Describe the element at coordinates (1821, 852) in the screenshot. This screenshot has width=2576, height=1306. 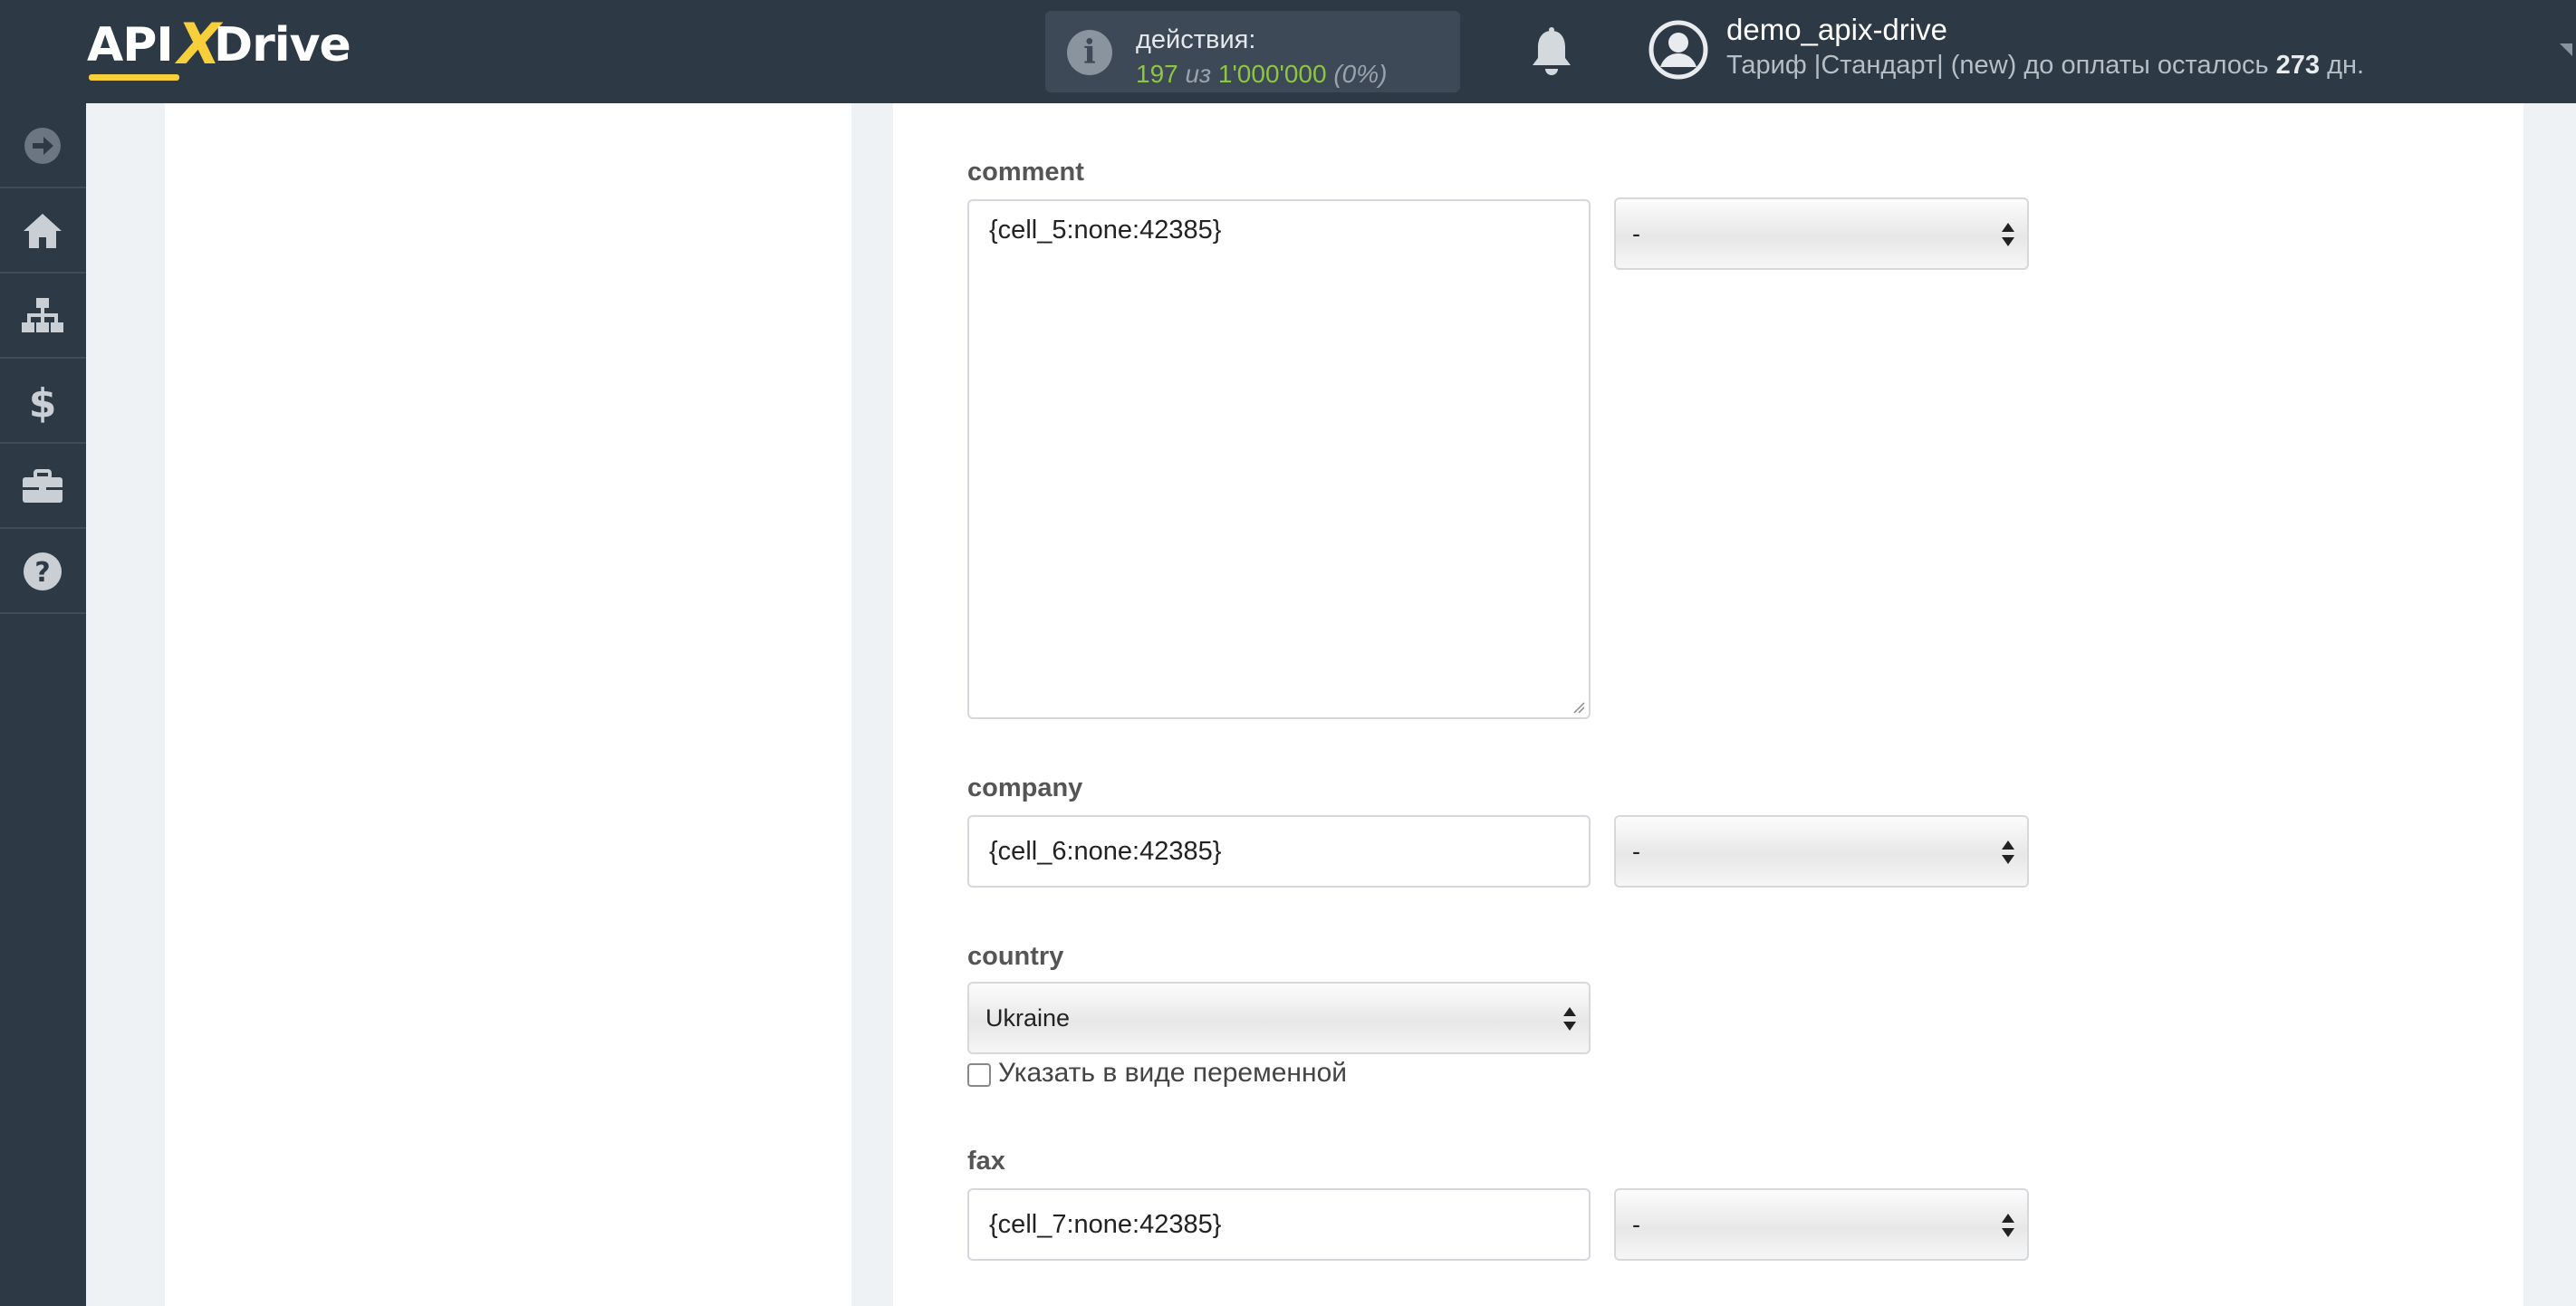
I see `company-variable-select: -` at that location.